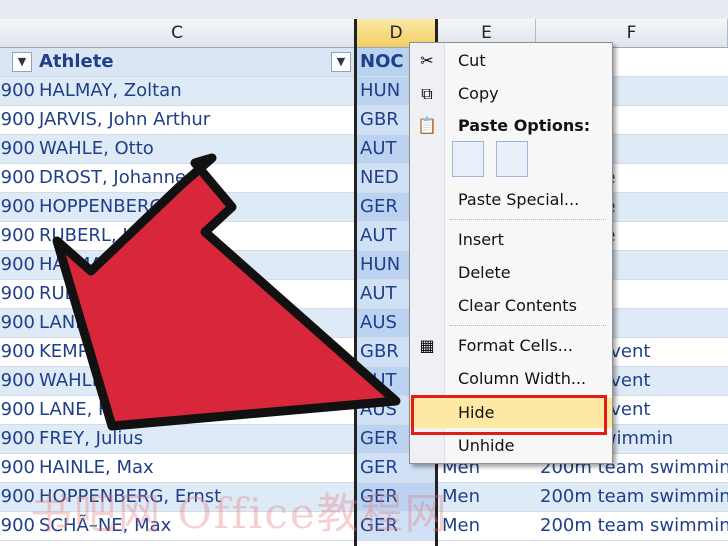 The width and height of the screenshot is (728, 546). What do you see at coordinates (524, 125) in the screenshot?
I see `menu-item-label: Paste Options:` at bounding box center [524, 125].